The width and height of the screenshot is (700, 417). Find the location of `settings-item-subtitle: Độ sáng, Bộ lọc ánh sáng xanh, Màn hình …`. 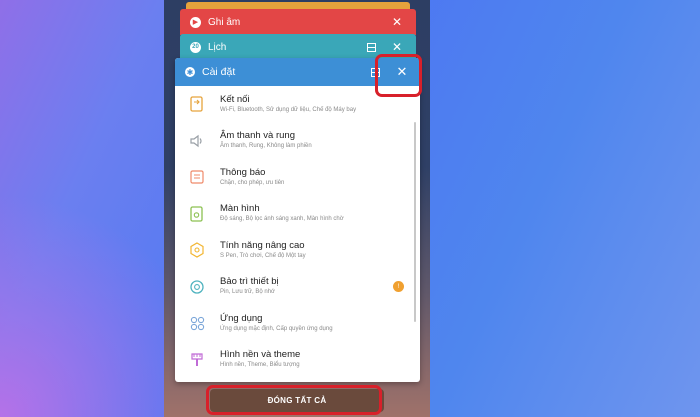

settings-item-subtitle: Độ sáng, Bộ lọc ánh sáng xanh, Màn hình … is located at coordinates (282, 219).